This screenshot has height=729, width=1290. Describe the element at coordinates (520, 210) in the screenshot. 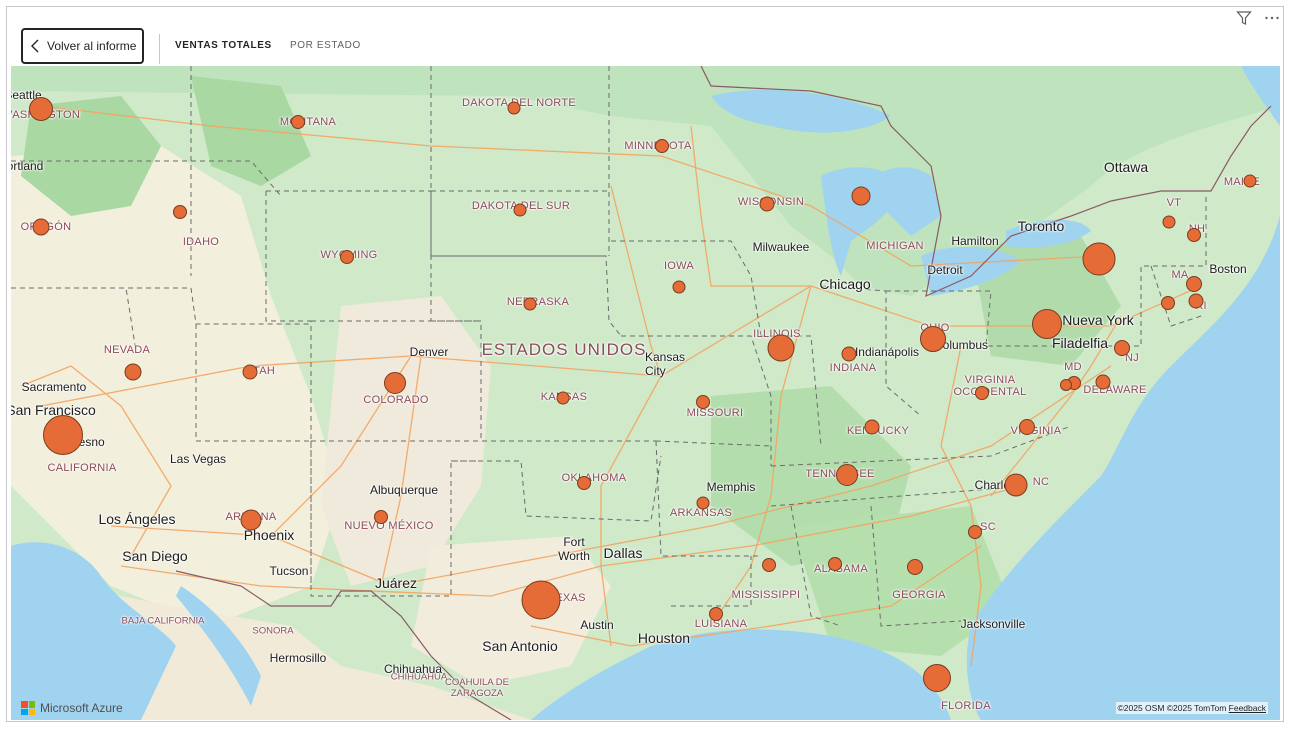

I see `bubble-dakota-del-sur` at that location.